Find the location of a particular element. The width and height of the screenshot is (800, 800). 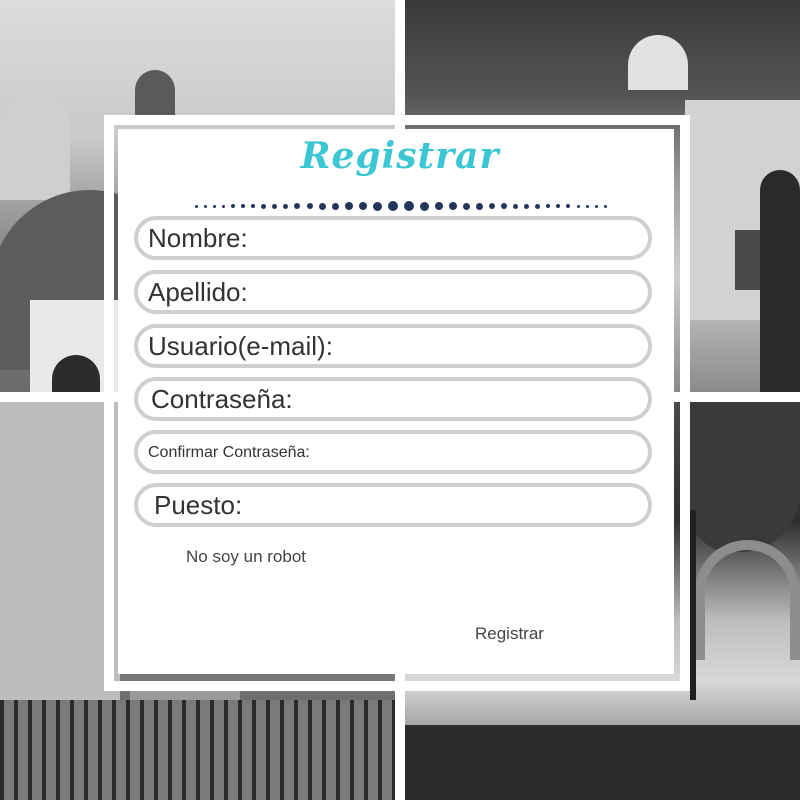

cypress-tree is located at coordinates (780, 281).